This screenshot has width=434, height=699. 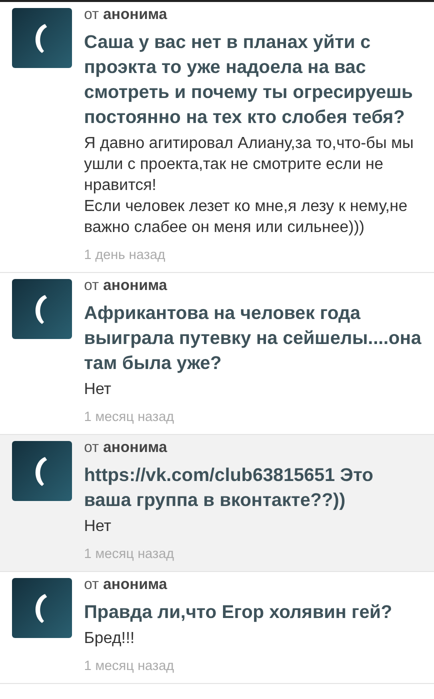 I want to click on question-text: Саша у вас нет в планах уйти с проэкта то уже надоела на вас смотреть и почему ты огресируешь постоянно на тех кто слобея тебя?, so click(x=249, y=79).